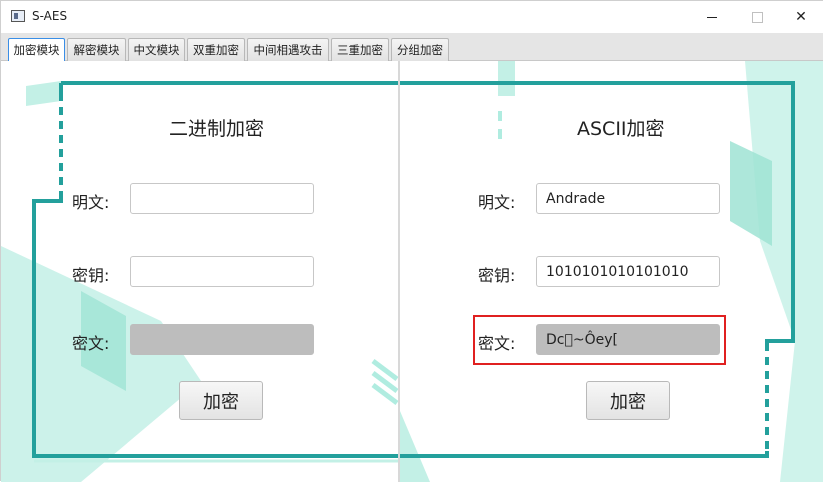 This screenshot has width=823, height=482. I want to click on ascii-key-label: 密钥:, so click(497, 275).